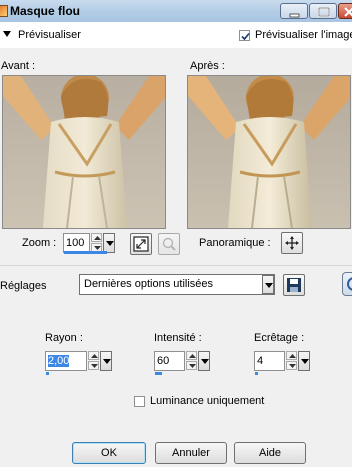 Image resolution: width=352 pixels, height=467 pixels. What do you see at coordinates (96, 243) in the screenshot?
I see `zoom-stepper` at bounding box center [96, 243].